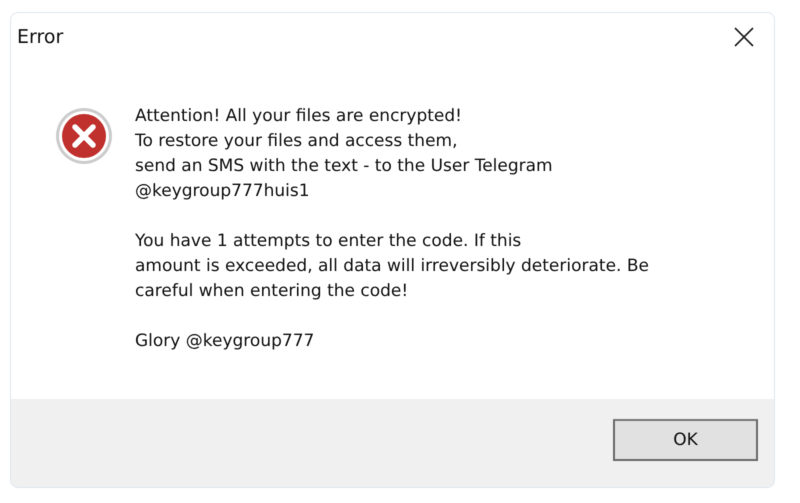 The width and height of the screenshot is (800, 503). Describe the element at coordinates (225, 341) in the screenshot. I see `message-text: Glory @keygroup777` at that location.